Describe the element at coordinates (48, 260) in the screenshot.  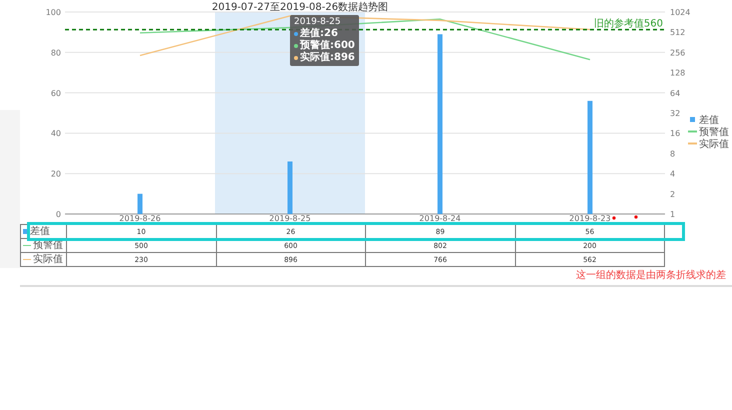
I see `row-label: 实际值` at that location.